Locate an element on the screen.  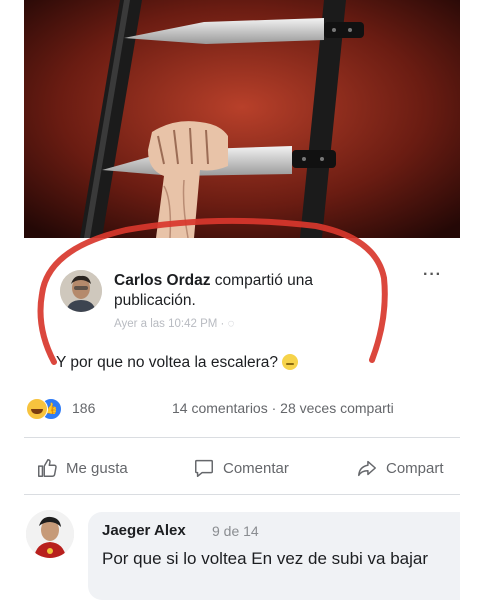
comment-bubble-icon is located at coordinates (204, 468).